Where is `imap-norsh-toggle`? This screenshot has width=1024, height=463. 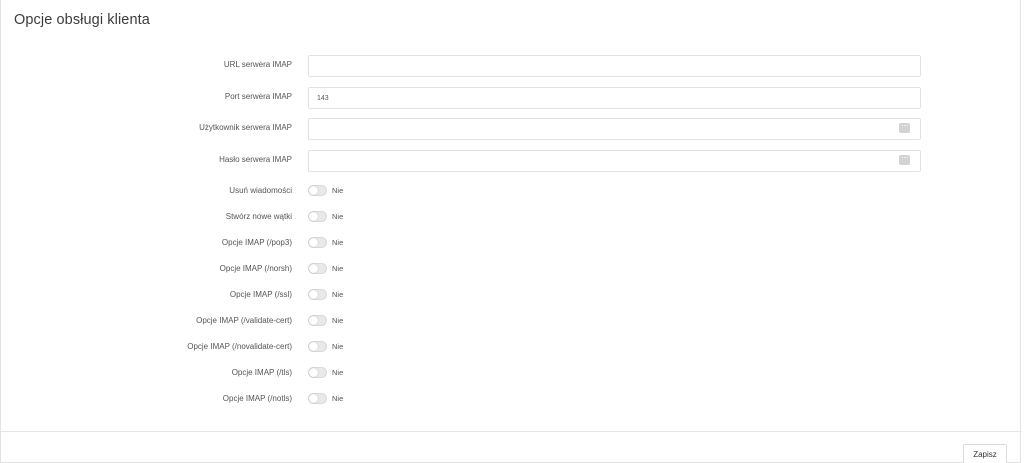
imap-norsh-toggle is located at coordinates (317, 268).